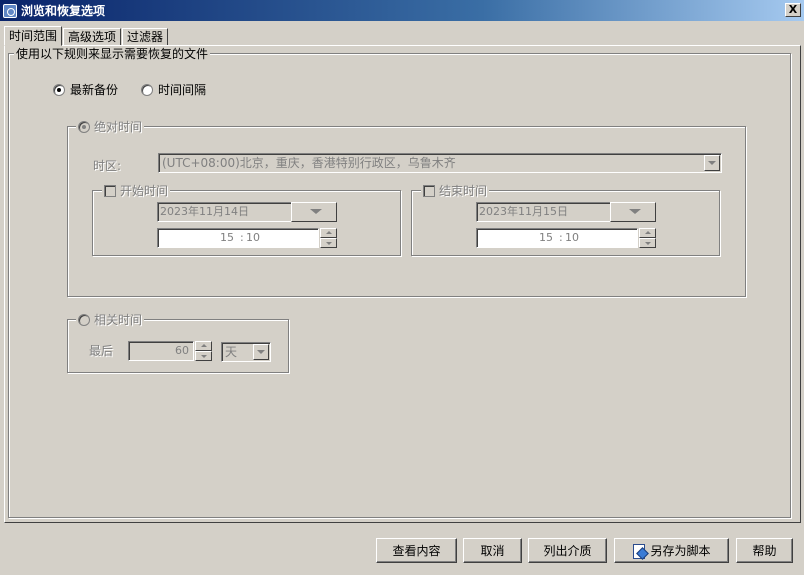 The image size is (804, 575). What do you see at coordinates (84, 320) in the screenshot?
I see `relative-time-radio` at bounding box center [84, 320].